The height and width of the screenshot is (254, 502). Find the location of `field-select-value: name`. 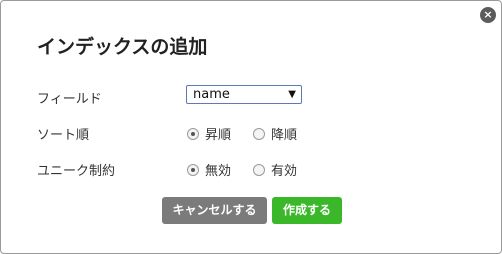

field-select-value: name is located at coordinates (211, 94).